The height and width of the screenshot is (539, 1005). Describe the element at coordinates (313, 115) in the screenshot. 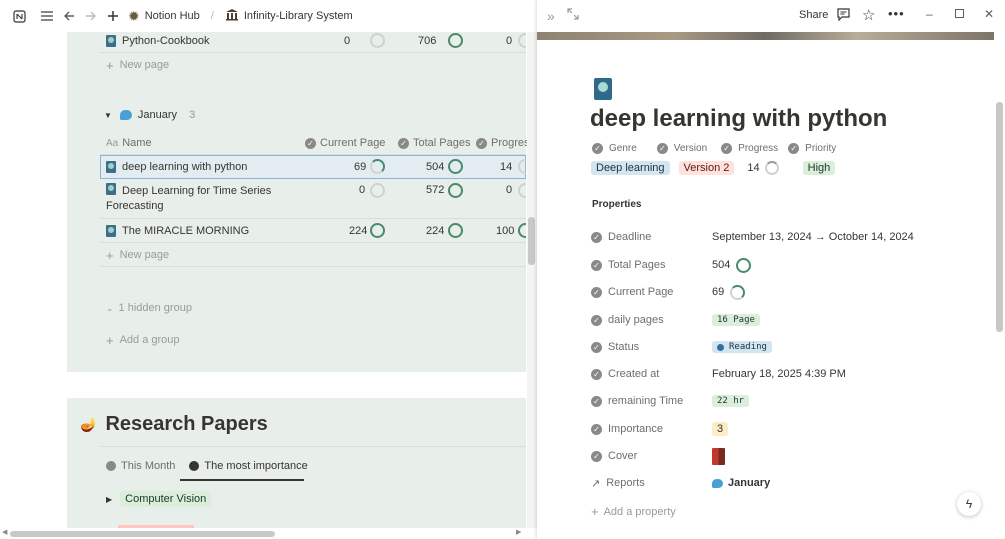

I see `group-header-january: ▼ January 3` at that location.